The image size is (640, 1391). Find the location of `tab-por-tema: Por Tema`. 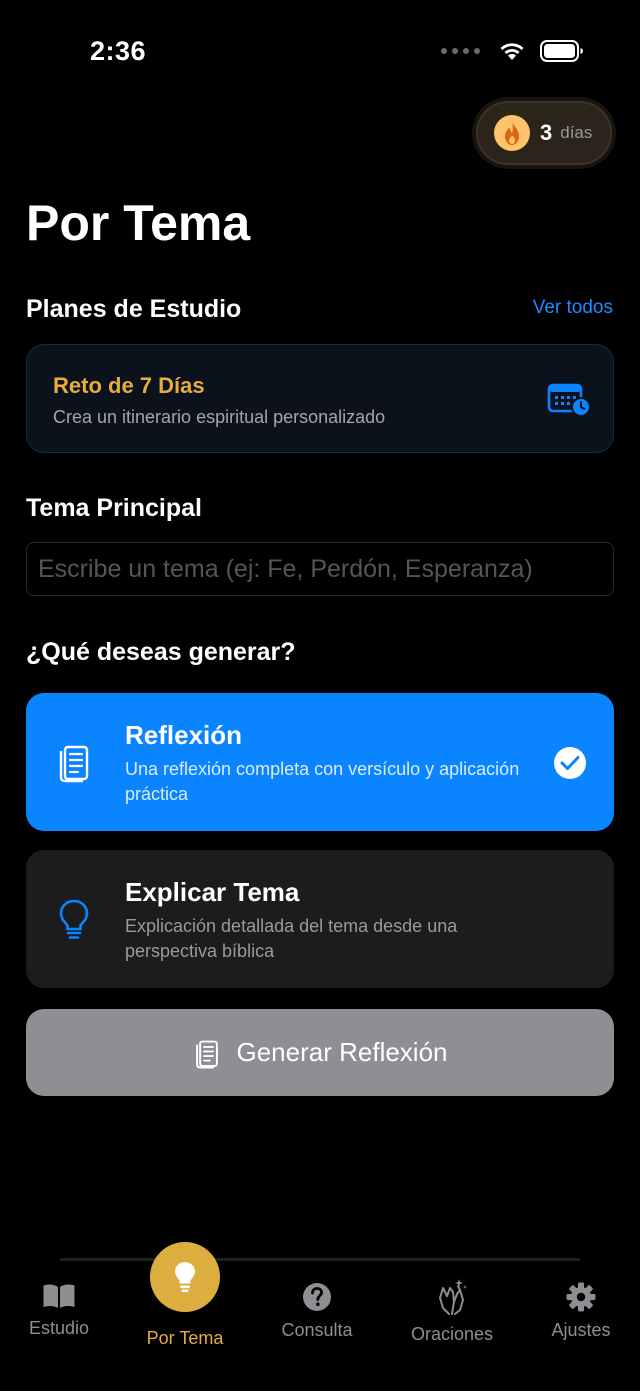

tab-por-tema: Por Tema is located at coordinates (185, 1295).